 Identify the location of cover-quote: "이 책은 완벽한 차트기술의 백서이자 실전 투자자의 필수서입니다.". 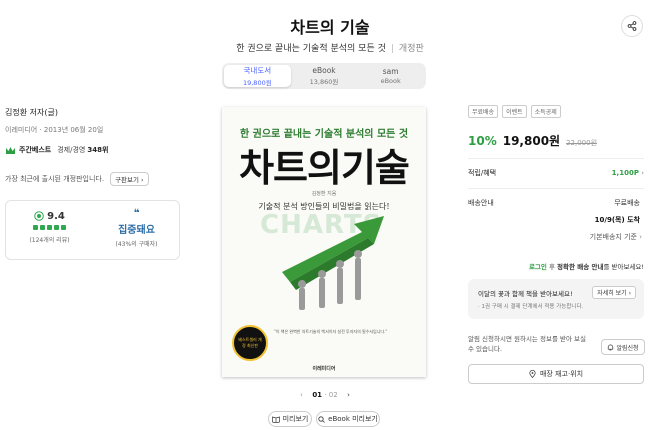
(331, 331).